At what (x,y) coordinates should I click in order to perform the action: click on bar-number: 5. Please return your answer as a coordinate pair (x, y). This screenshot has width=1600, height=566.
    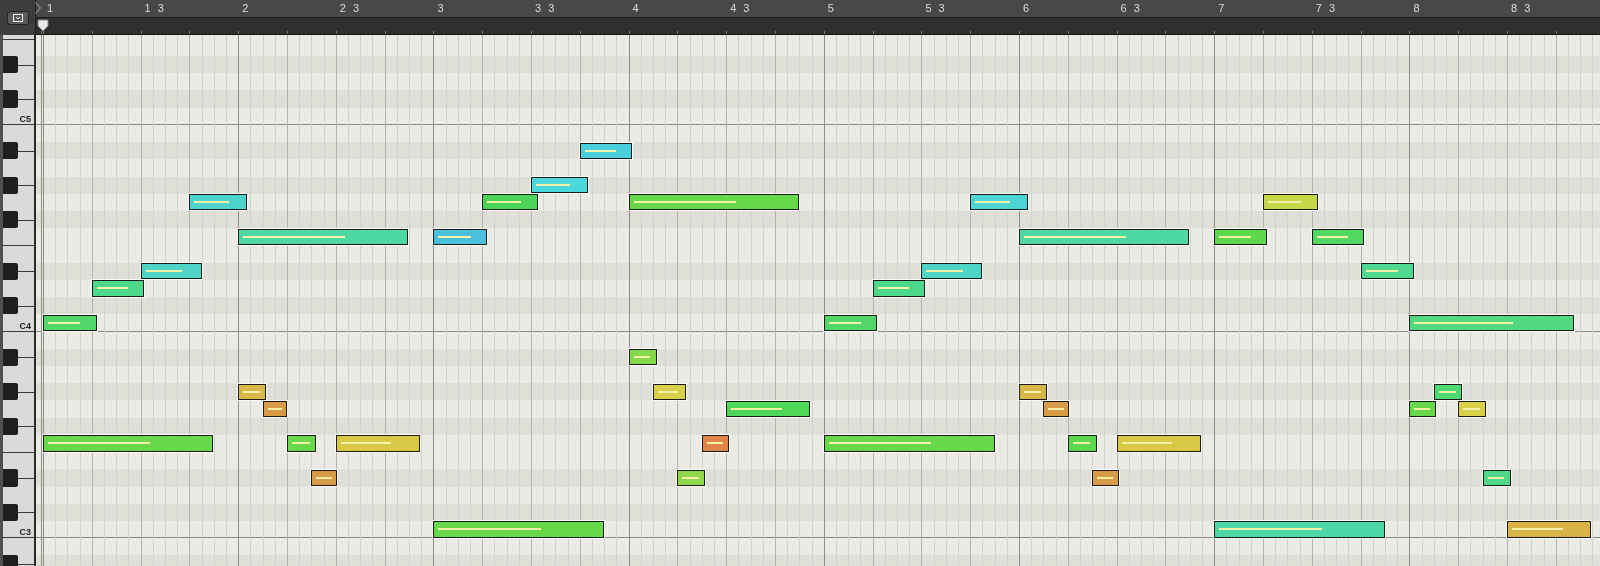
    Looking at the image, I should click on (831, 8).